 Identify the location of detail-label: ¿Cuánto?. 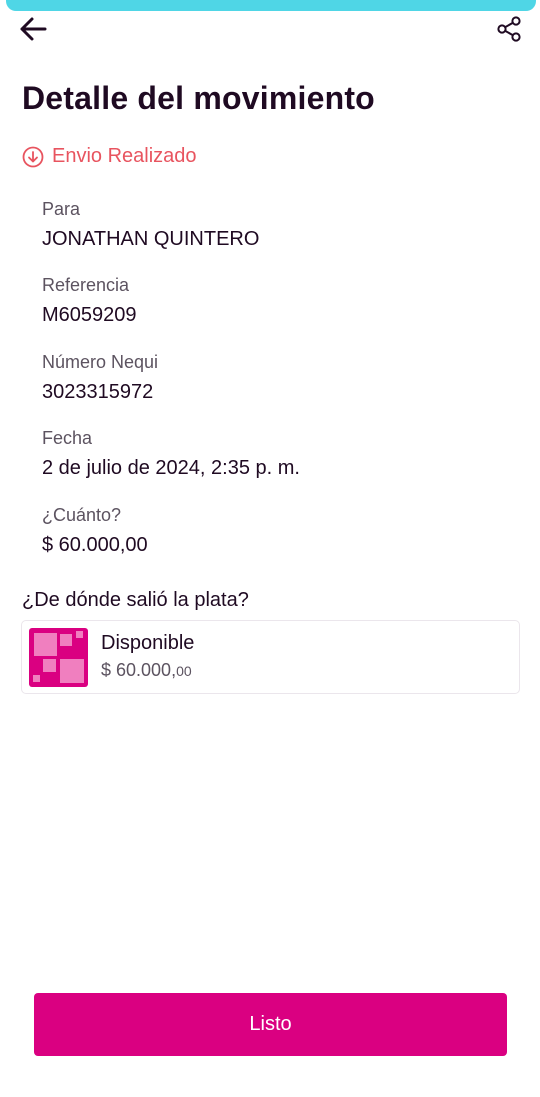
(82, 515).